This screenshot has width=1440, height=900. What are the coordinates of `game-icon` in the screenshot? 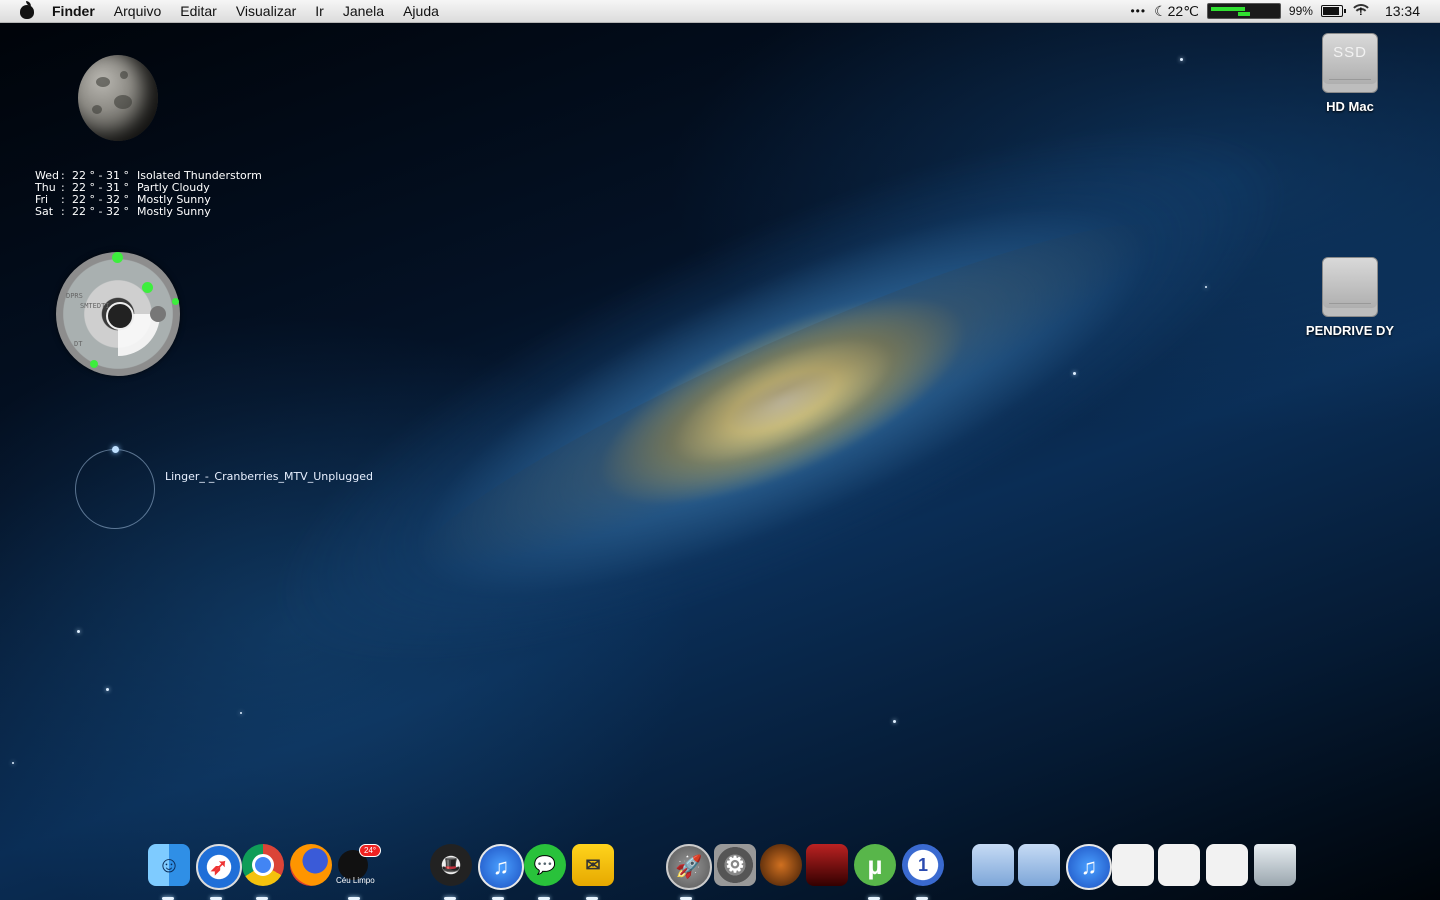 It's located at (781, 865).